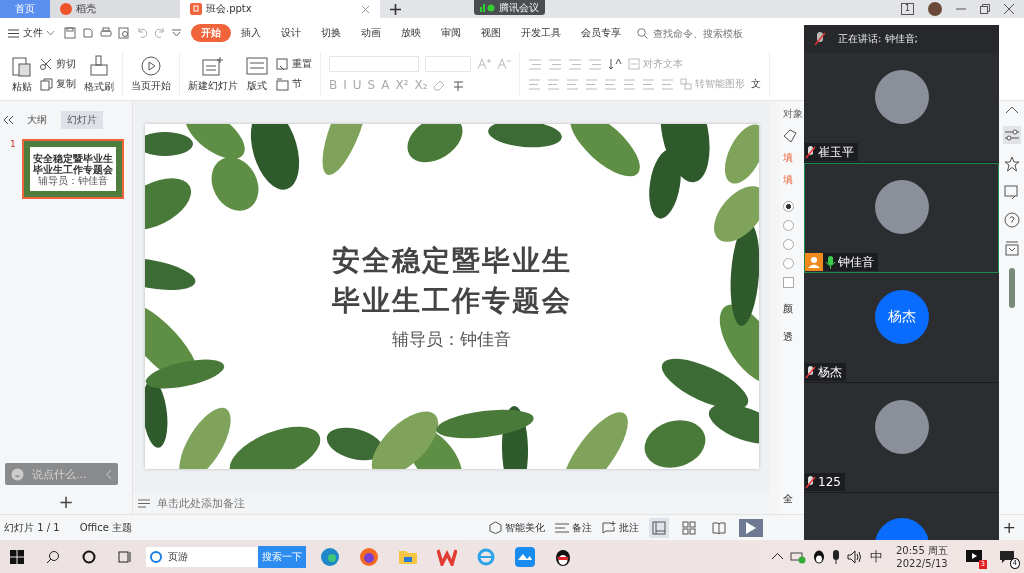 This screenshot has height=573, width=1024. What do you see at coordinates (935, 9) in the screenshot?
I see `user-avatar` at bounding box center [935, 9].